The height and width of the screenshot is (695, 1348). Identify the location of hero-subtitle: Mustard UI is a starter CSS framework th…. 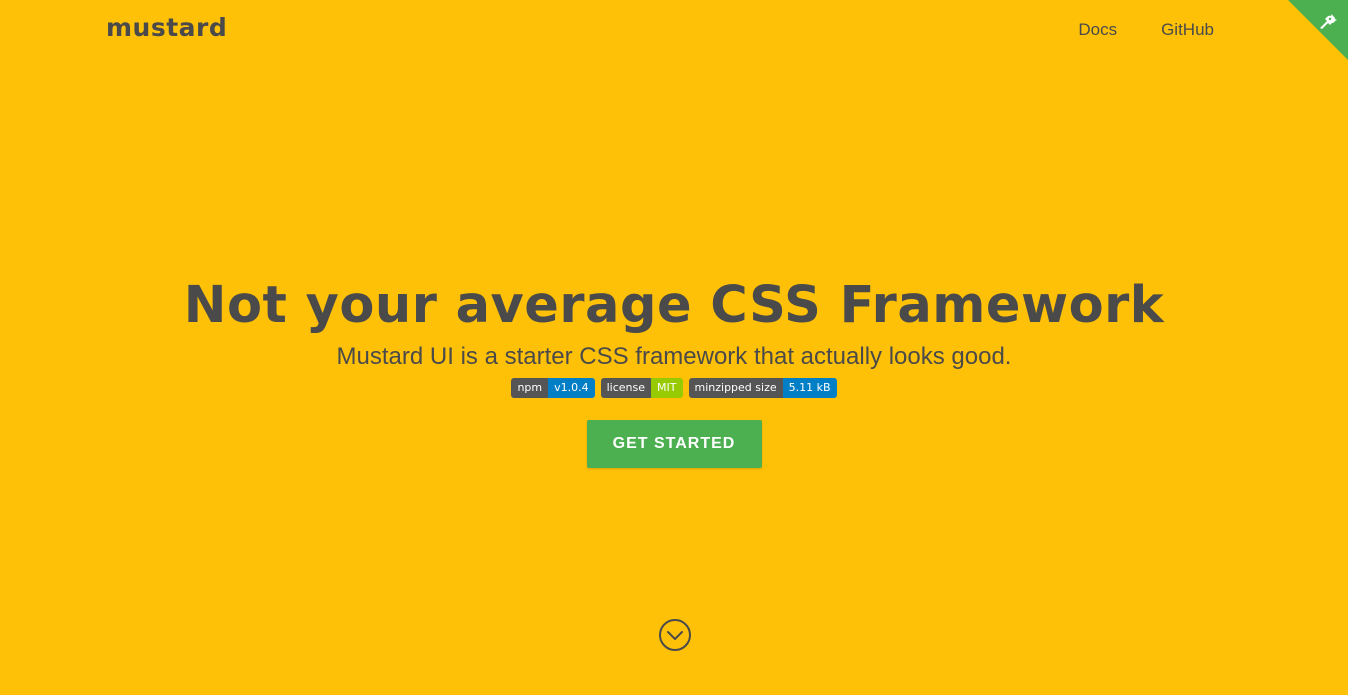
(674, 356).